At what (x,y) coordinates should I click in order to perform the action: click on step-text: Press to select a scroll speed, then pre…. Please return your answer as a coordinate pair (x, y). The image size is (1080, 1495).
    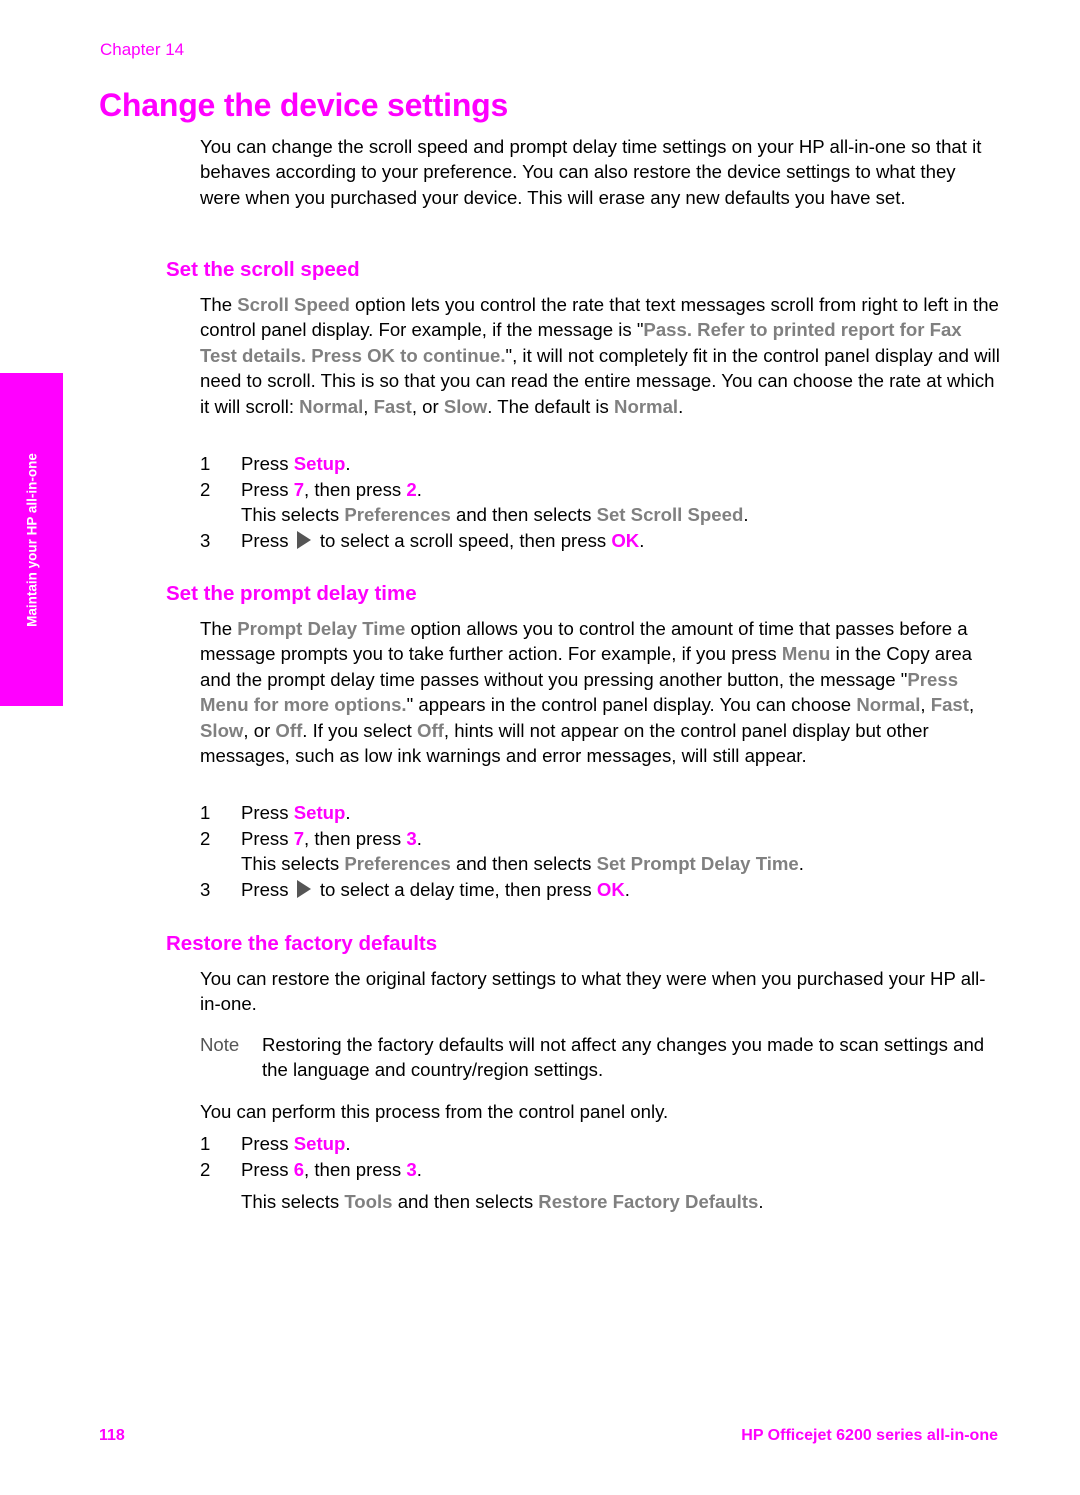
    Looking at the image, I should click on (442, 540).